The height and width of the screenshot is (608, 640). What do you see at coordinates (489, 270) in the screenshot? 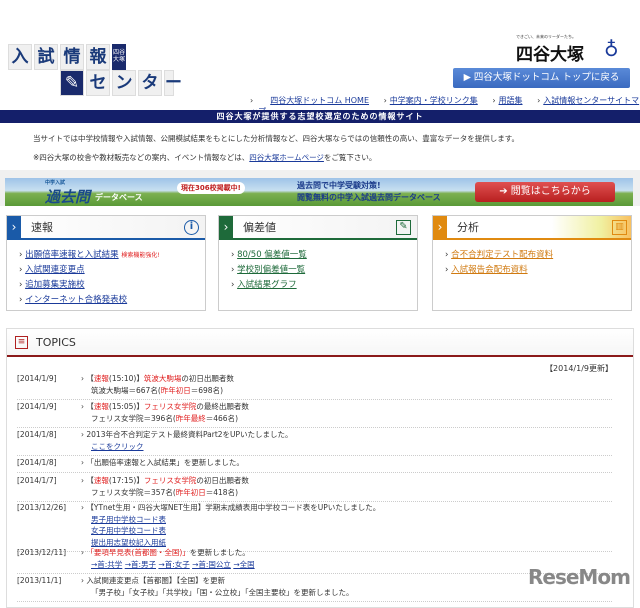
I see `link-briefing-materials: 入試報告会配布資料` at bounding box center [489, 270].